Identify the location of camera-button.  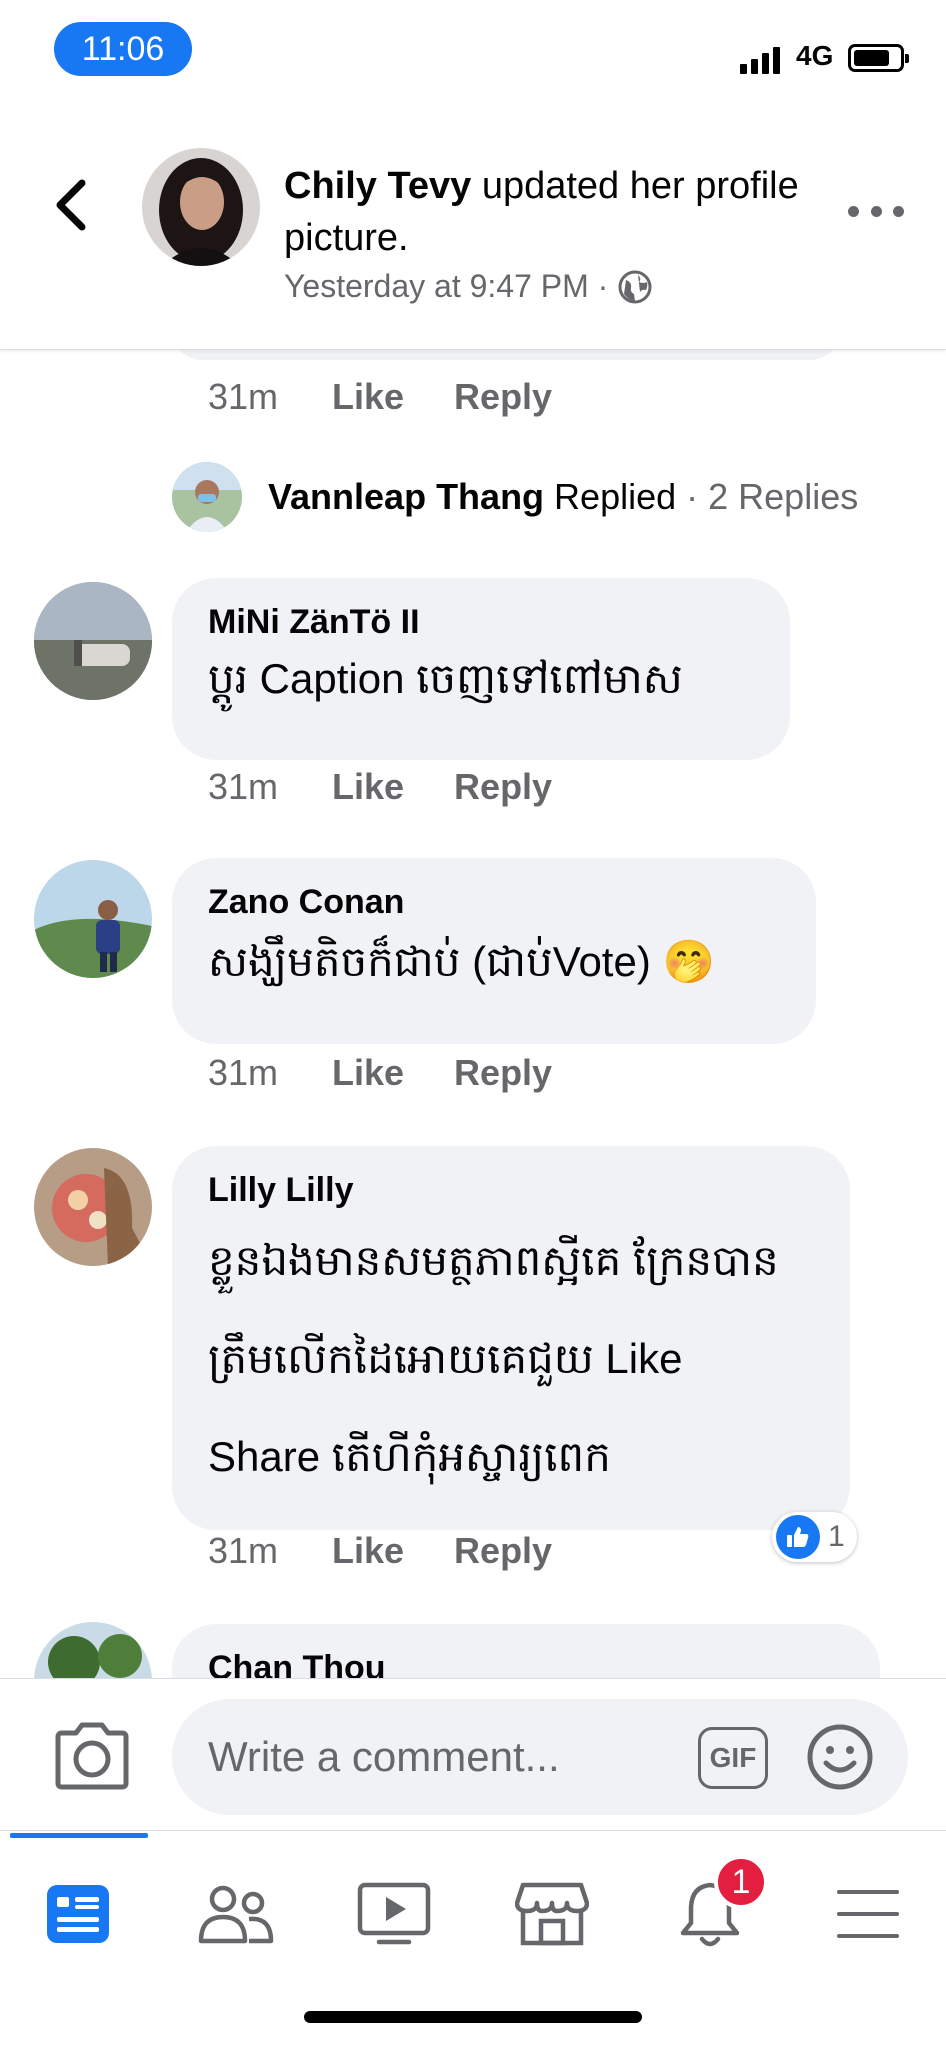
(92, 1755).